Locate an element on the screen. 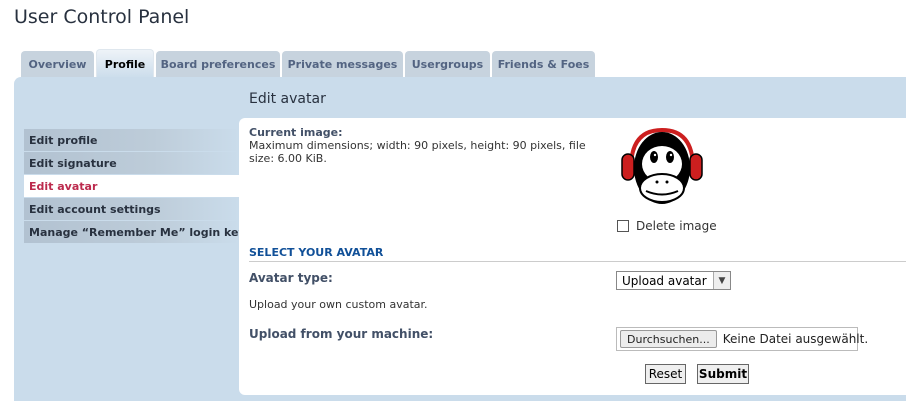  upload-label: Upload from your machine: is located at coordinates (341, 334).